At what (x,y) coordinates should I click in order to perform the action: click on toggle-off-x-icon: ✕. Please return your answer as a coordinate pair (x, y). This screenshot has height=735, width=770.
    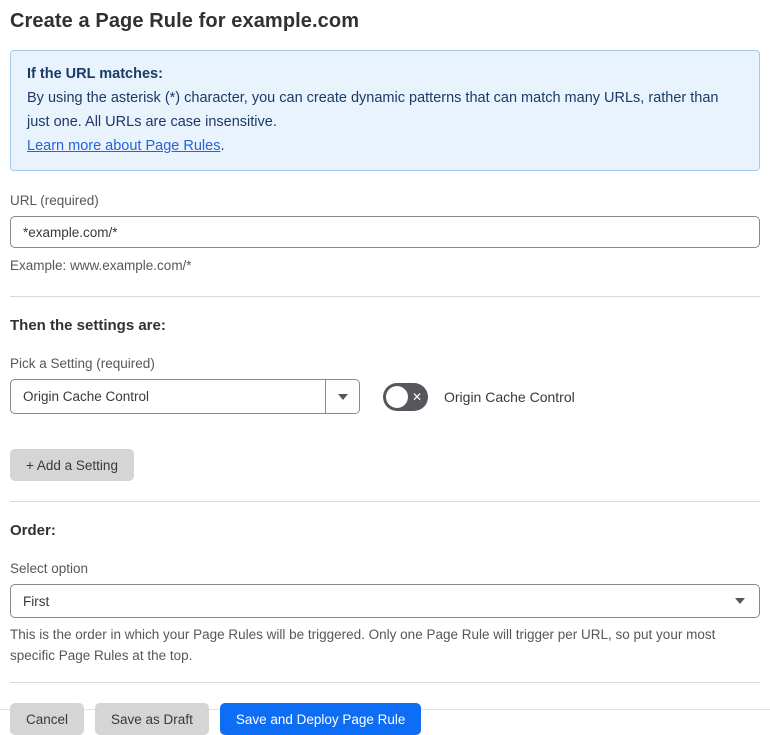
    Looking at the image, I should click on (416, 396).